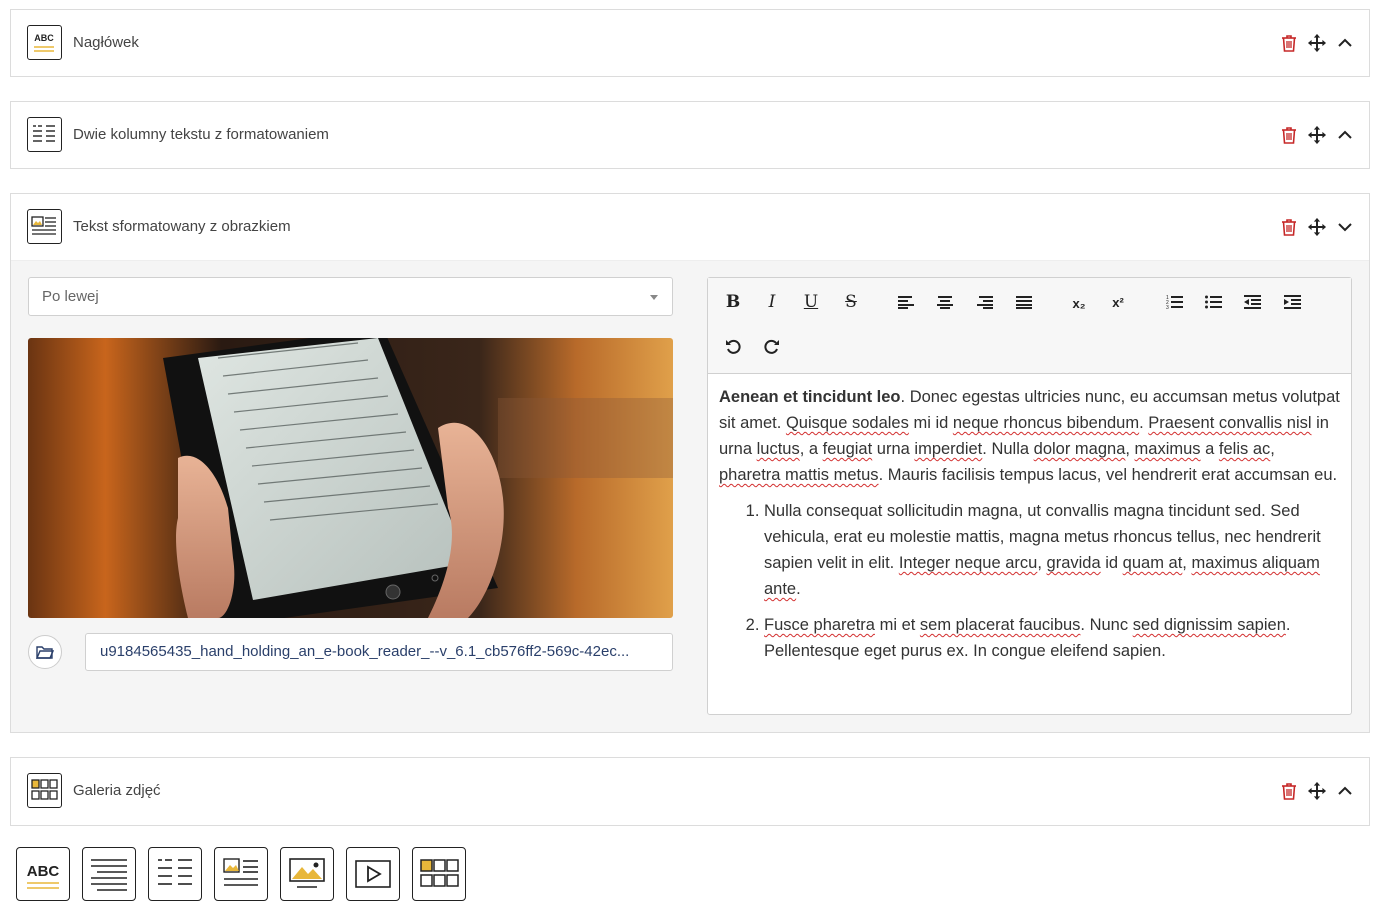 The width and height of the screenshot is (1378, 906). What do you see at coordinates (182, 226) in the screenshot?
I see `block-title: Tekst sformatowany z obrazkiem` at bounding box center [182, 226].